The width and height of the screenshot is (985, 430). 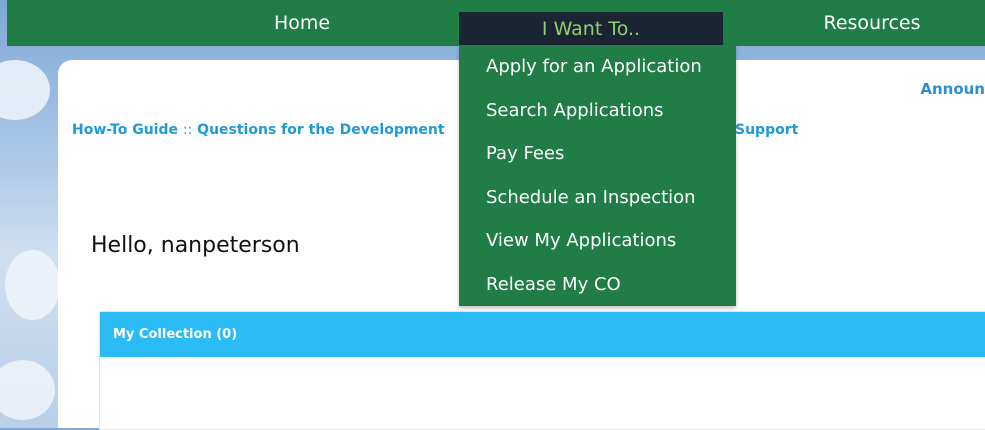 I want to click on menu-item-apply: Apply for an Application, so click(x=597, y=67).